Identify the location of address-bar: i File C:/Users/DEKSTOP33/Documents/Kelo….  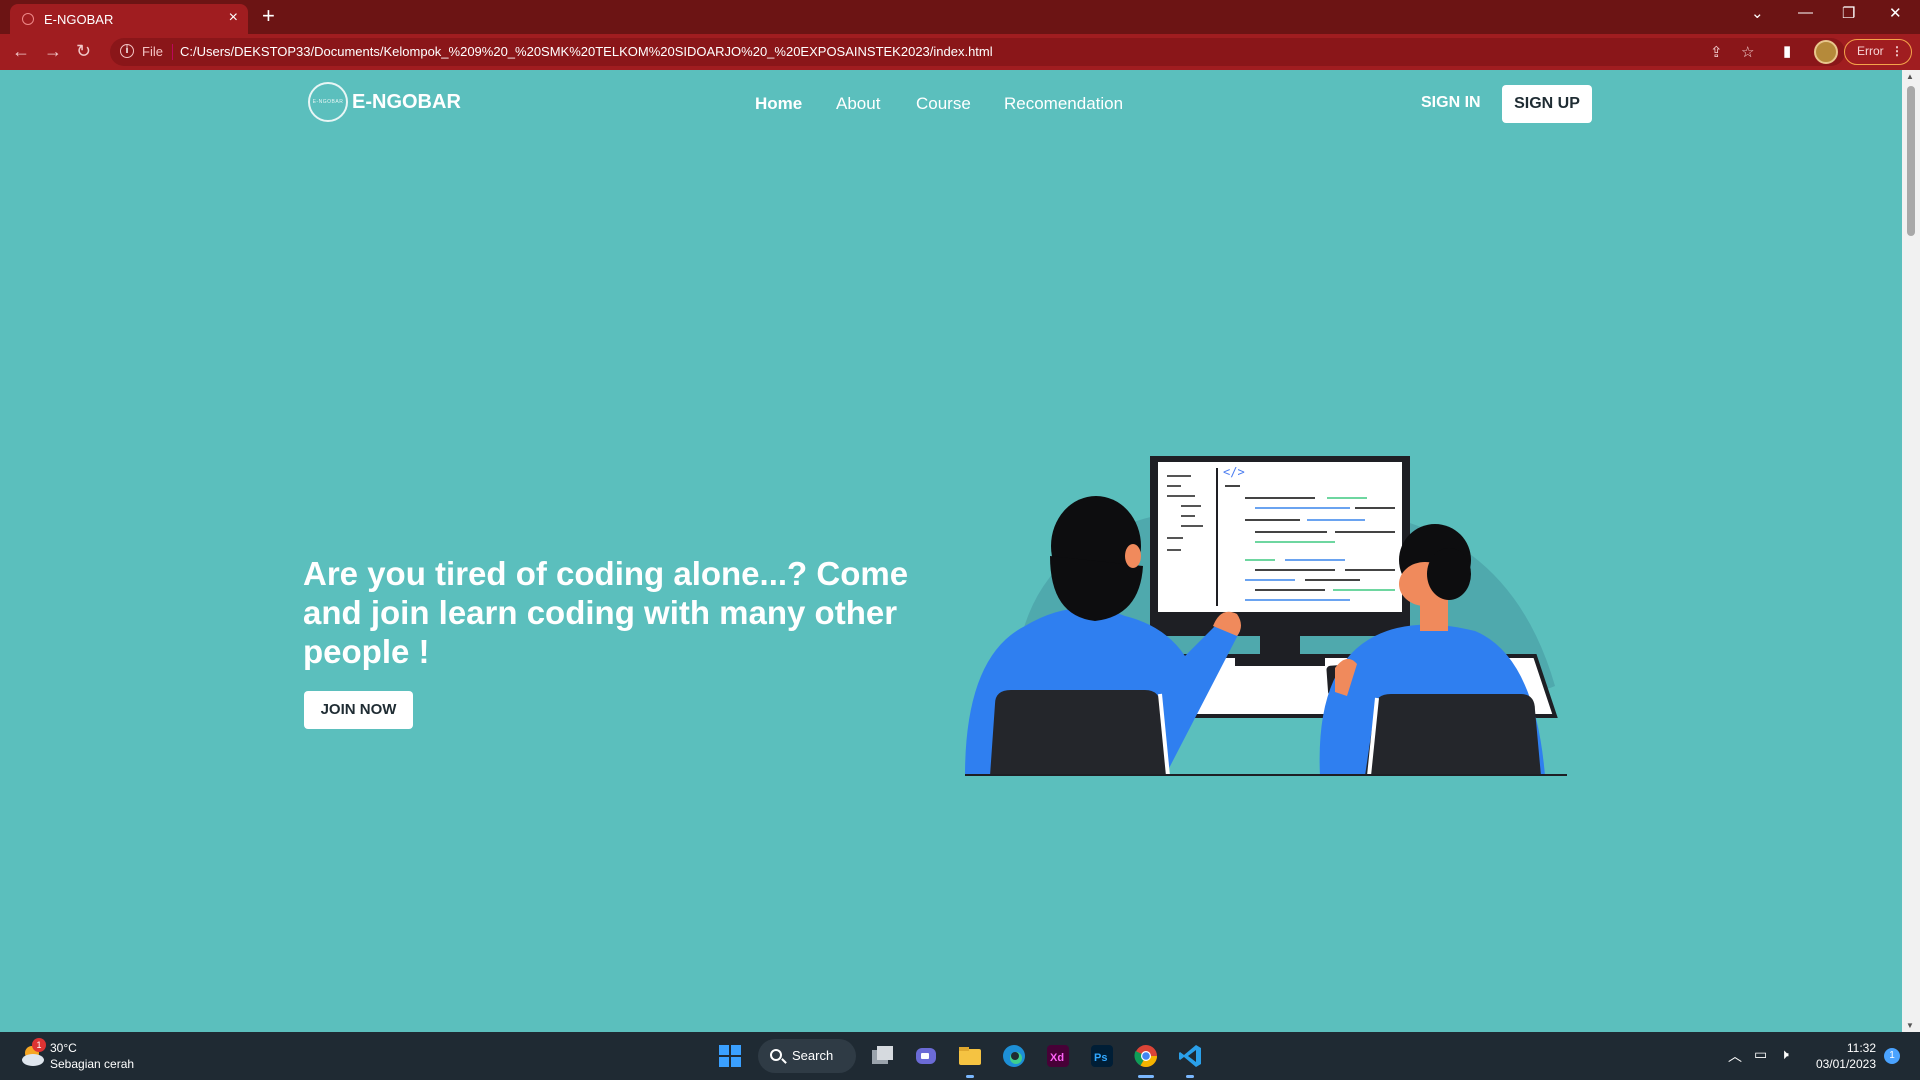
(977, 52).